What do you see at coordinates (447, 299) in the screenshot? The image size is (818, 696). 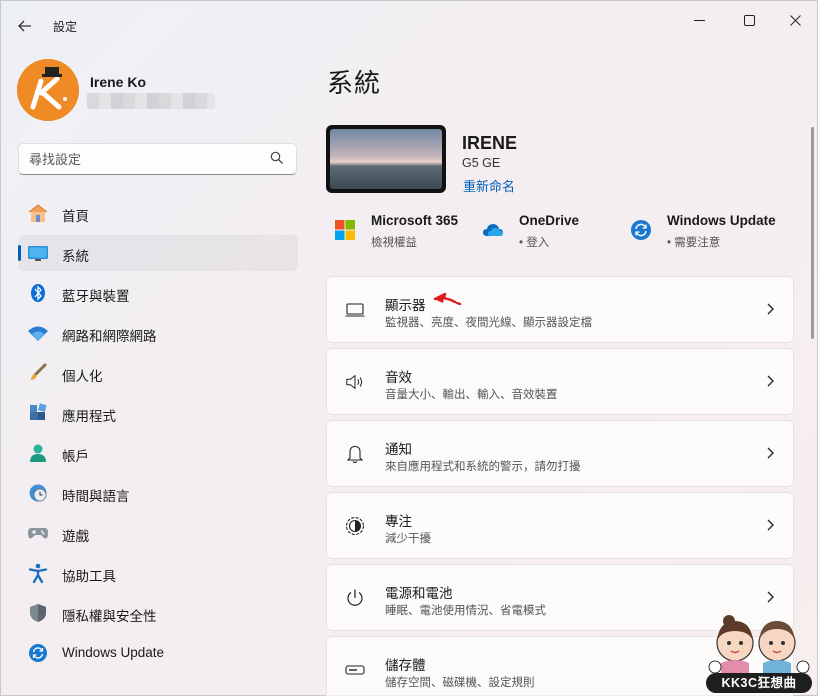 I see `annotation-arrow-icon` at bounding box center [447, 299].